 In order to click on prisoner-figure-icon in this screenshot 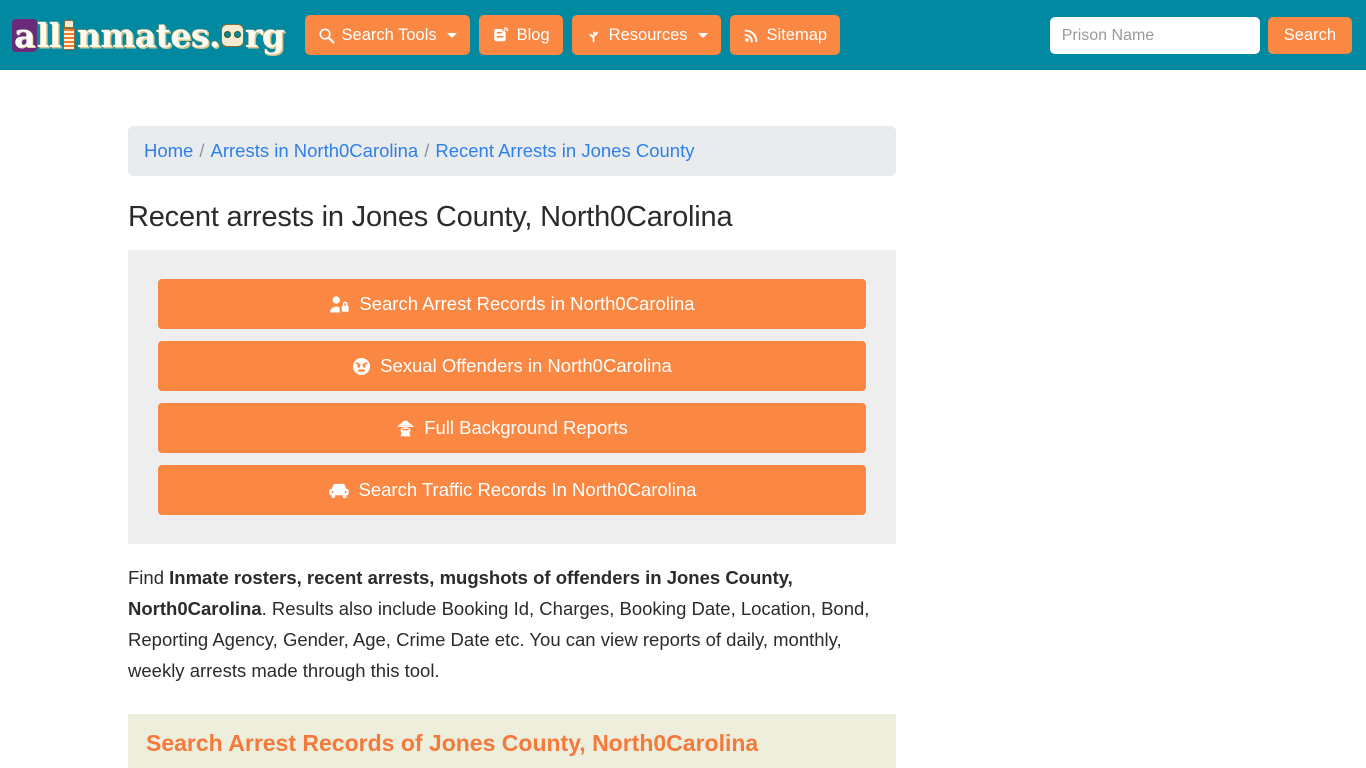, I will do `click(69, 35)`.